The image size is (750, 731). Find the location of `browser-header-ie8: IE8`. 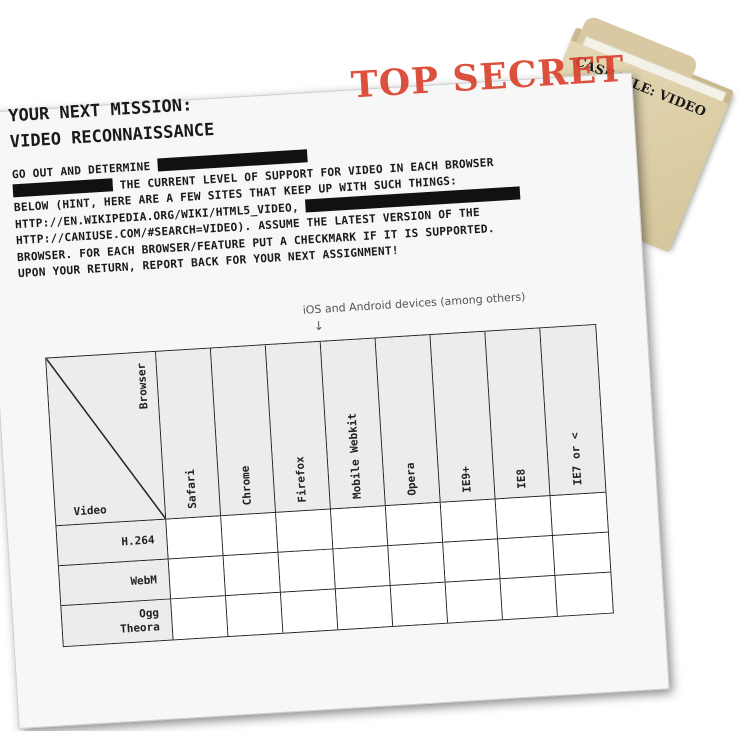

browser-header-ie8: IE8 is located at coordinates (518, 414).